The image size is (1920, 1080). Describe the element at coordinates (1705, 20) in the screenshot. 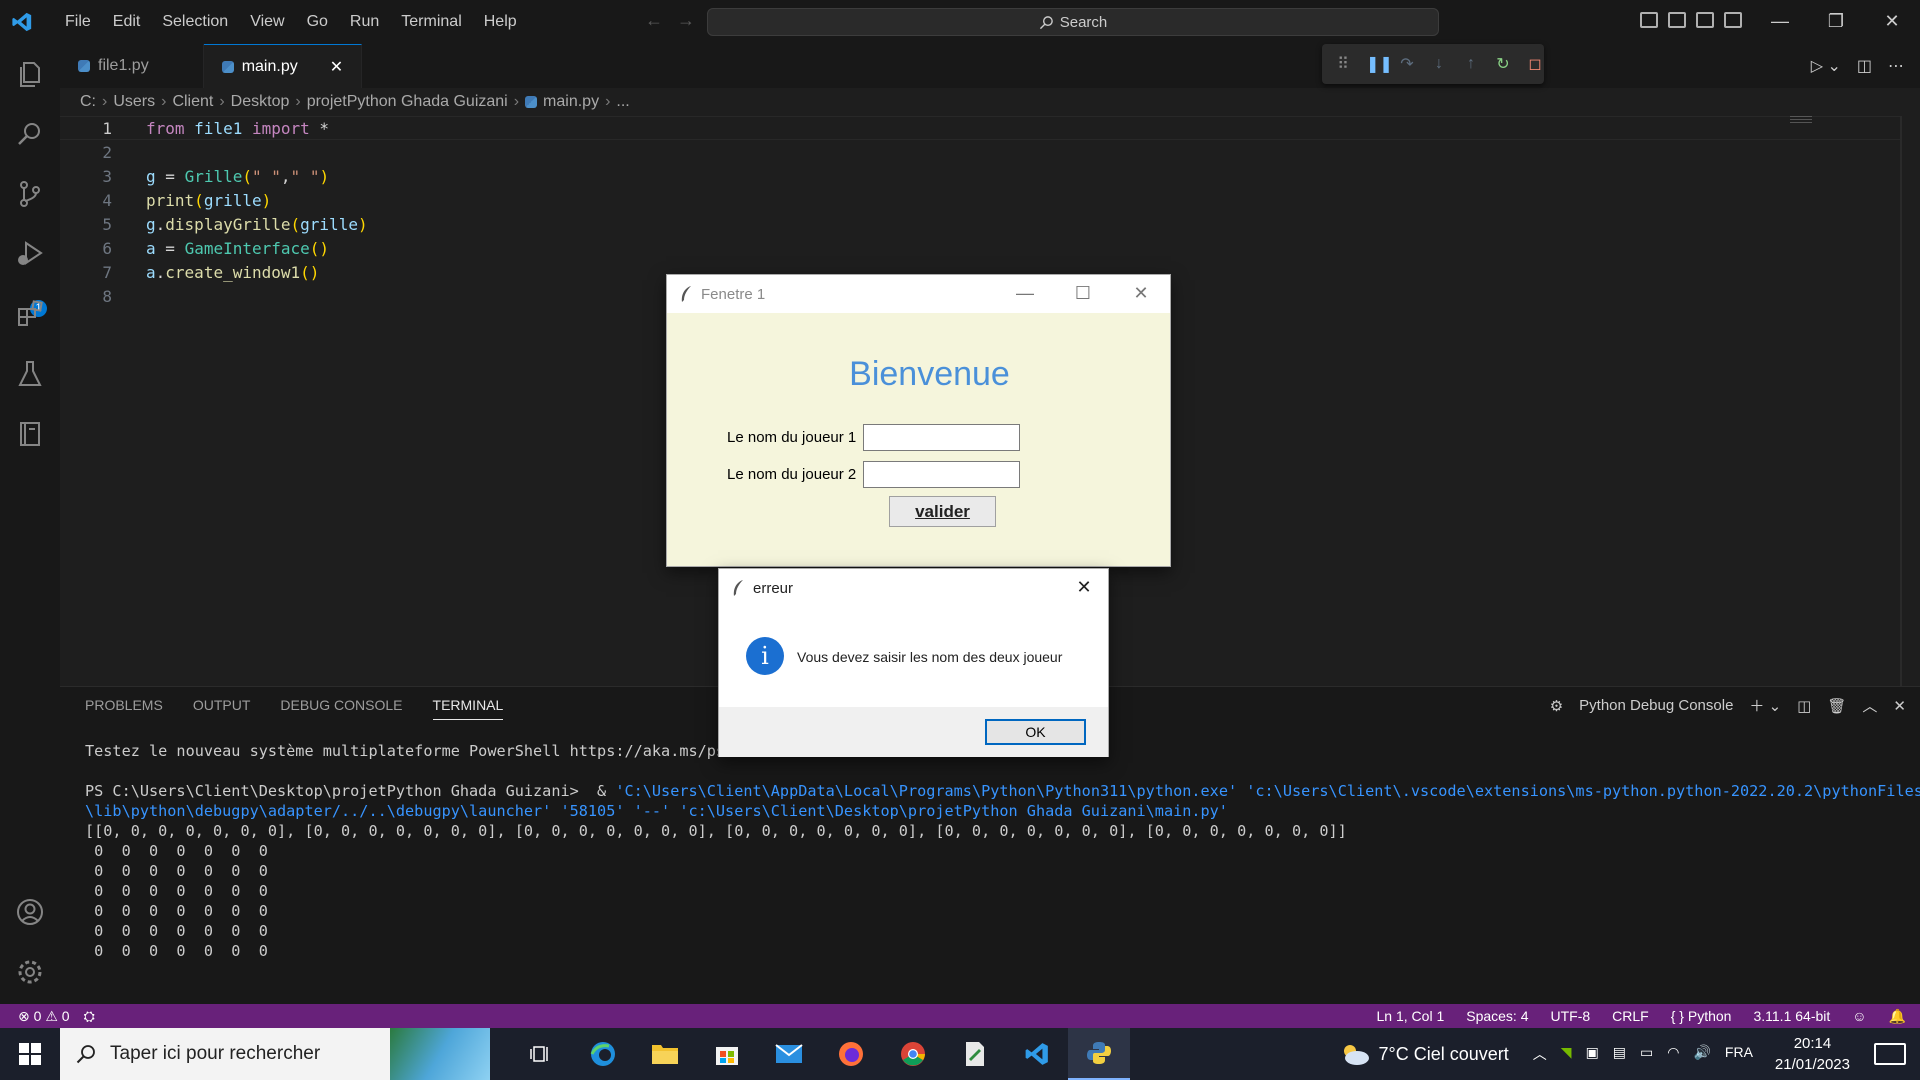

I see `toggle-secondary-sidebar-icon` at that location.